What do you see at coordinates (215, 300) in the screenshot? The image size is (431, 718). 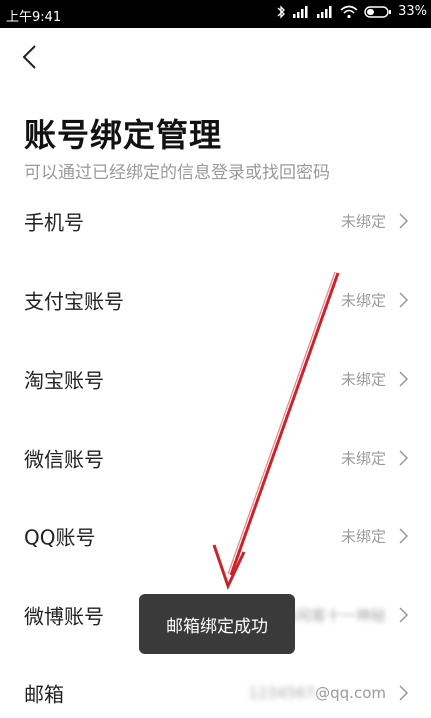 I see `row-alipay: 支付宝账号 未绑定` at bounding box center [215, 300].